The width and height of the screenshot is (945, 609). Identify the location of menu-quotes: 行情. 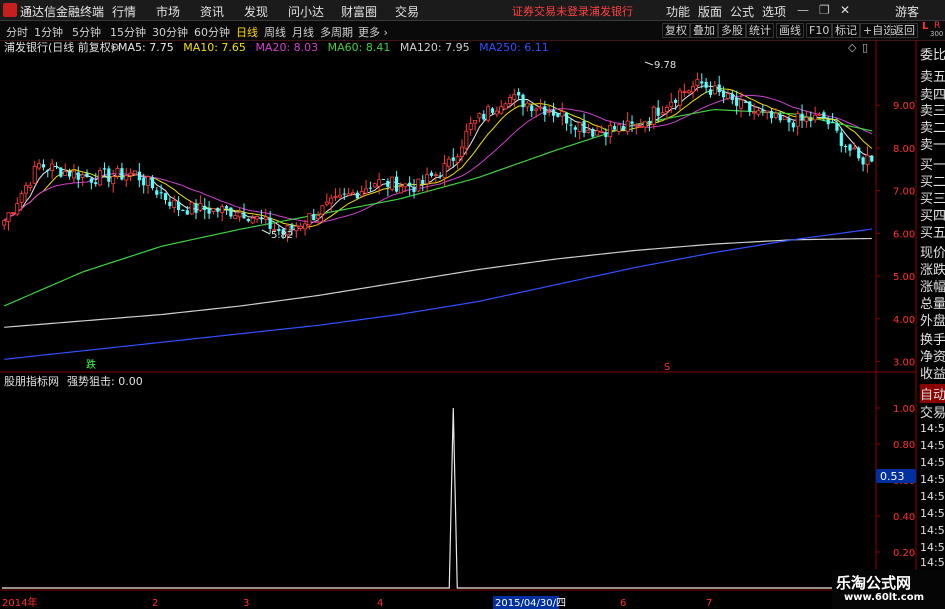
(124, 11).